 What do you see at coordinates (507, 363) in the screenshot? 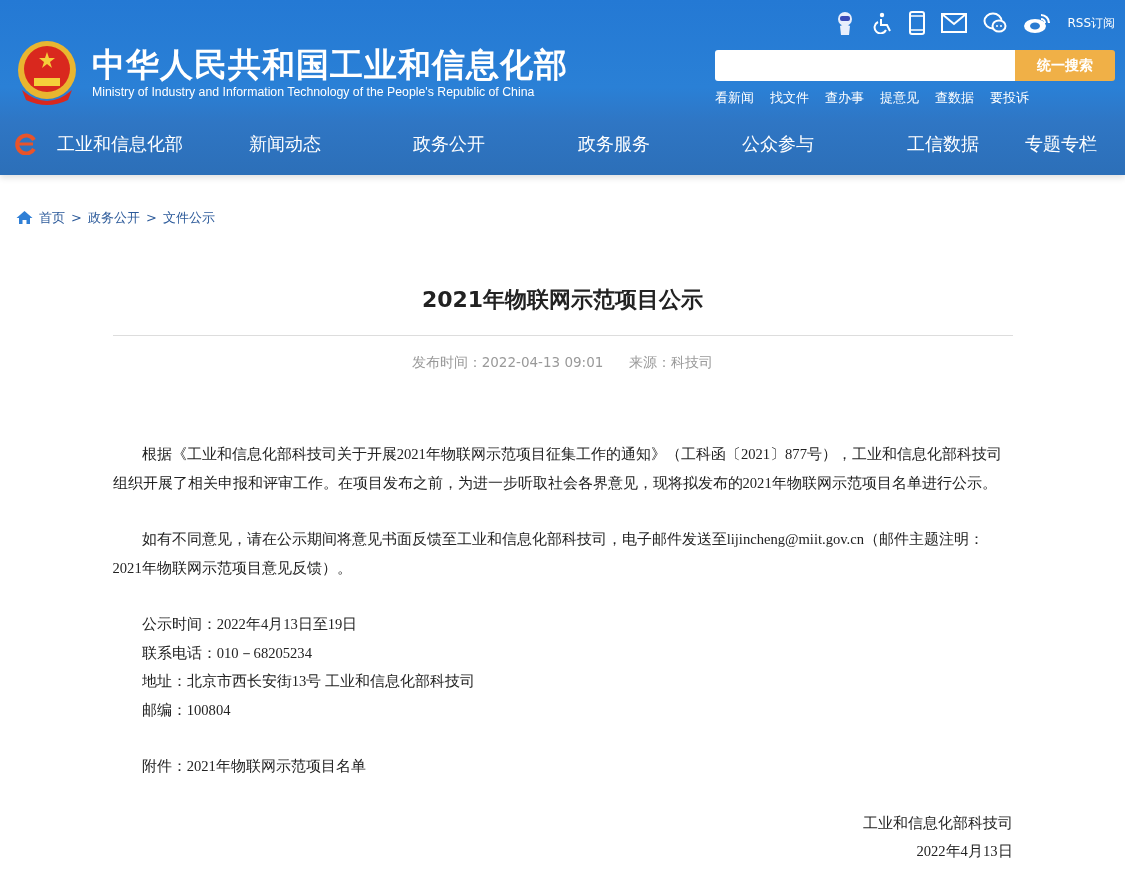
I see `article-meta: 发布时间：2022-04-13 09:01` at bounding box center [507, 363].